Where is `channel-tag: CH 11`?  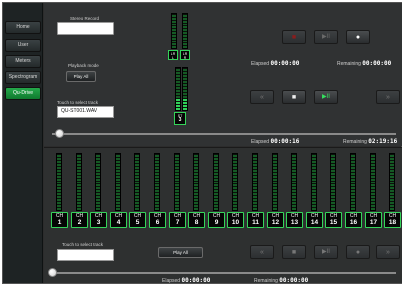
channel-tag: CH 11 is located at coordinates (255, 220).